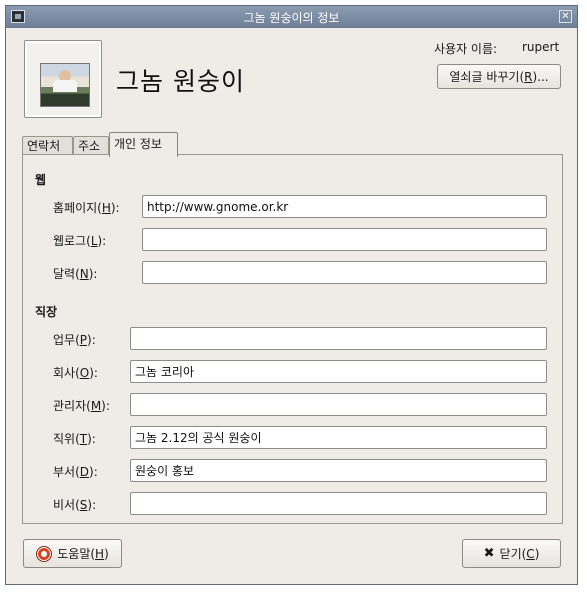 The image size is (587, 595). I want to click on department-label: 부서(D):, so click(75, 472).